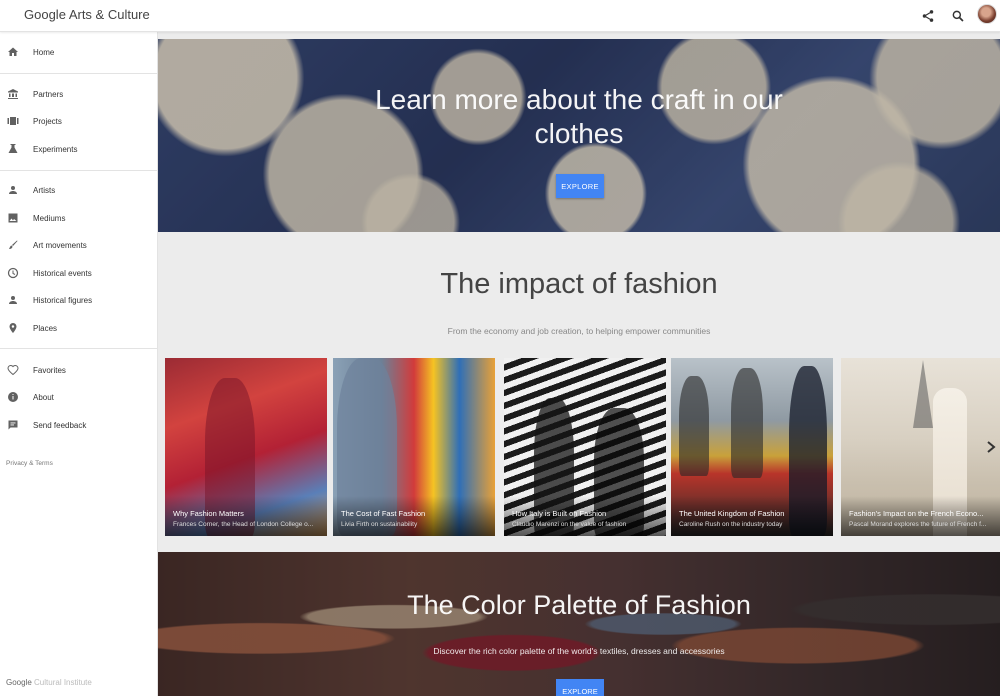 This screenshot has width=1000, height=696. What do you see at coordinates (78, 121) in the screenshot?
I see `sidebar-item-projects: Projects` at bounding box center [78, 121].